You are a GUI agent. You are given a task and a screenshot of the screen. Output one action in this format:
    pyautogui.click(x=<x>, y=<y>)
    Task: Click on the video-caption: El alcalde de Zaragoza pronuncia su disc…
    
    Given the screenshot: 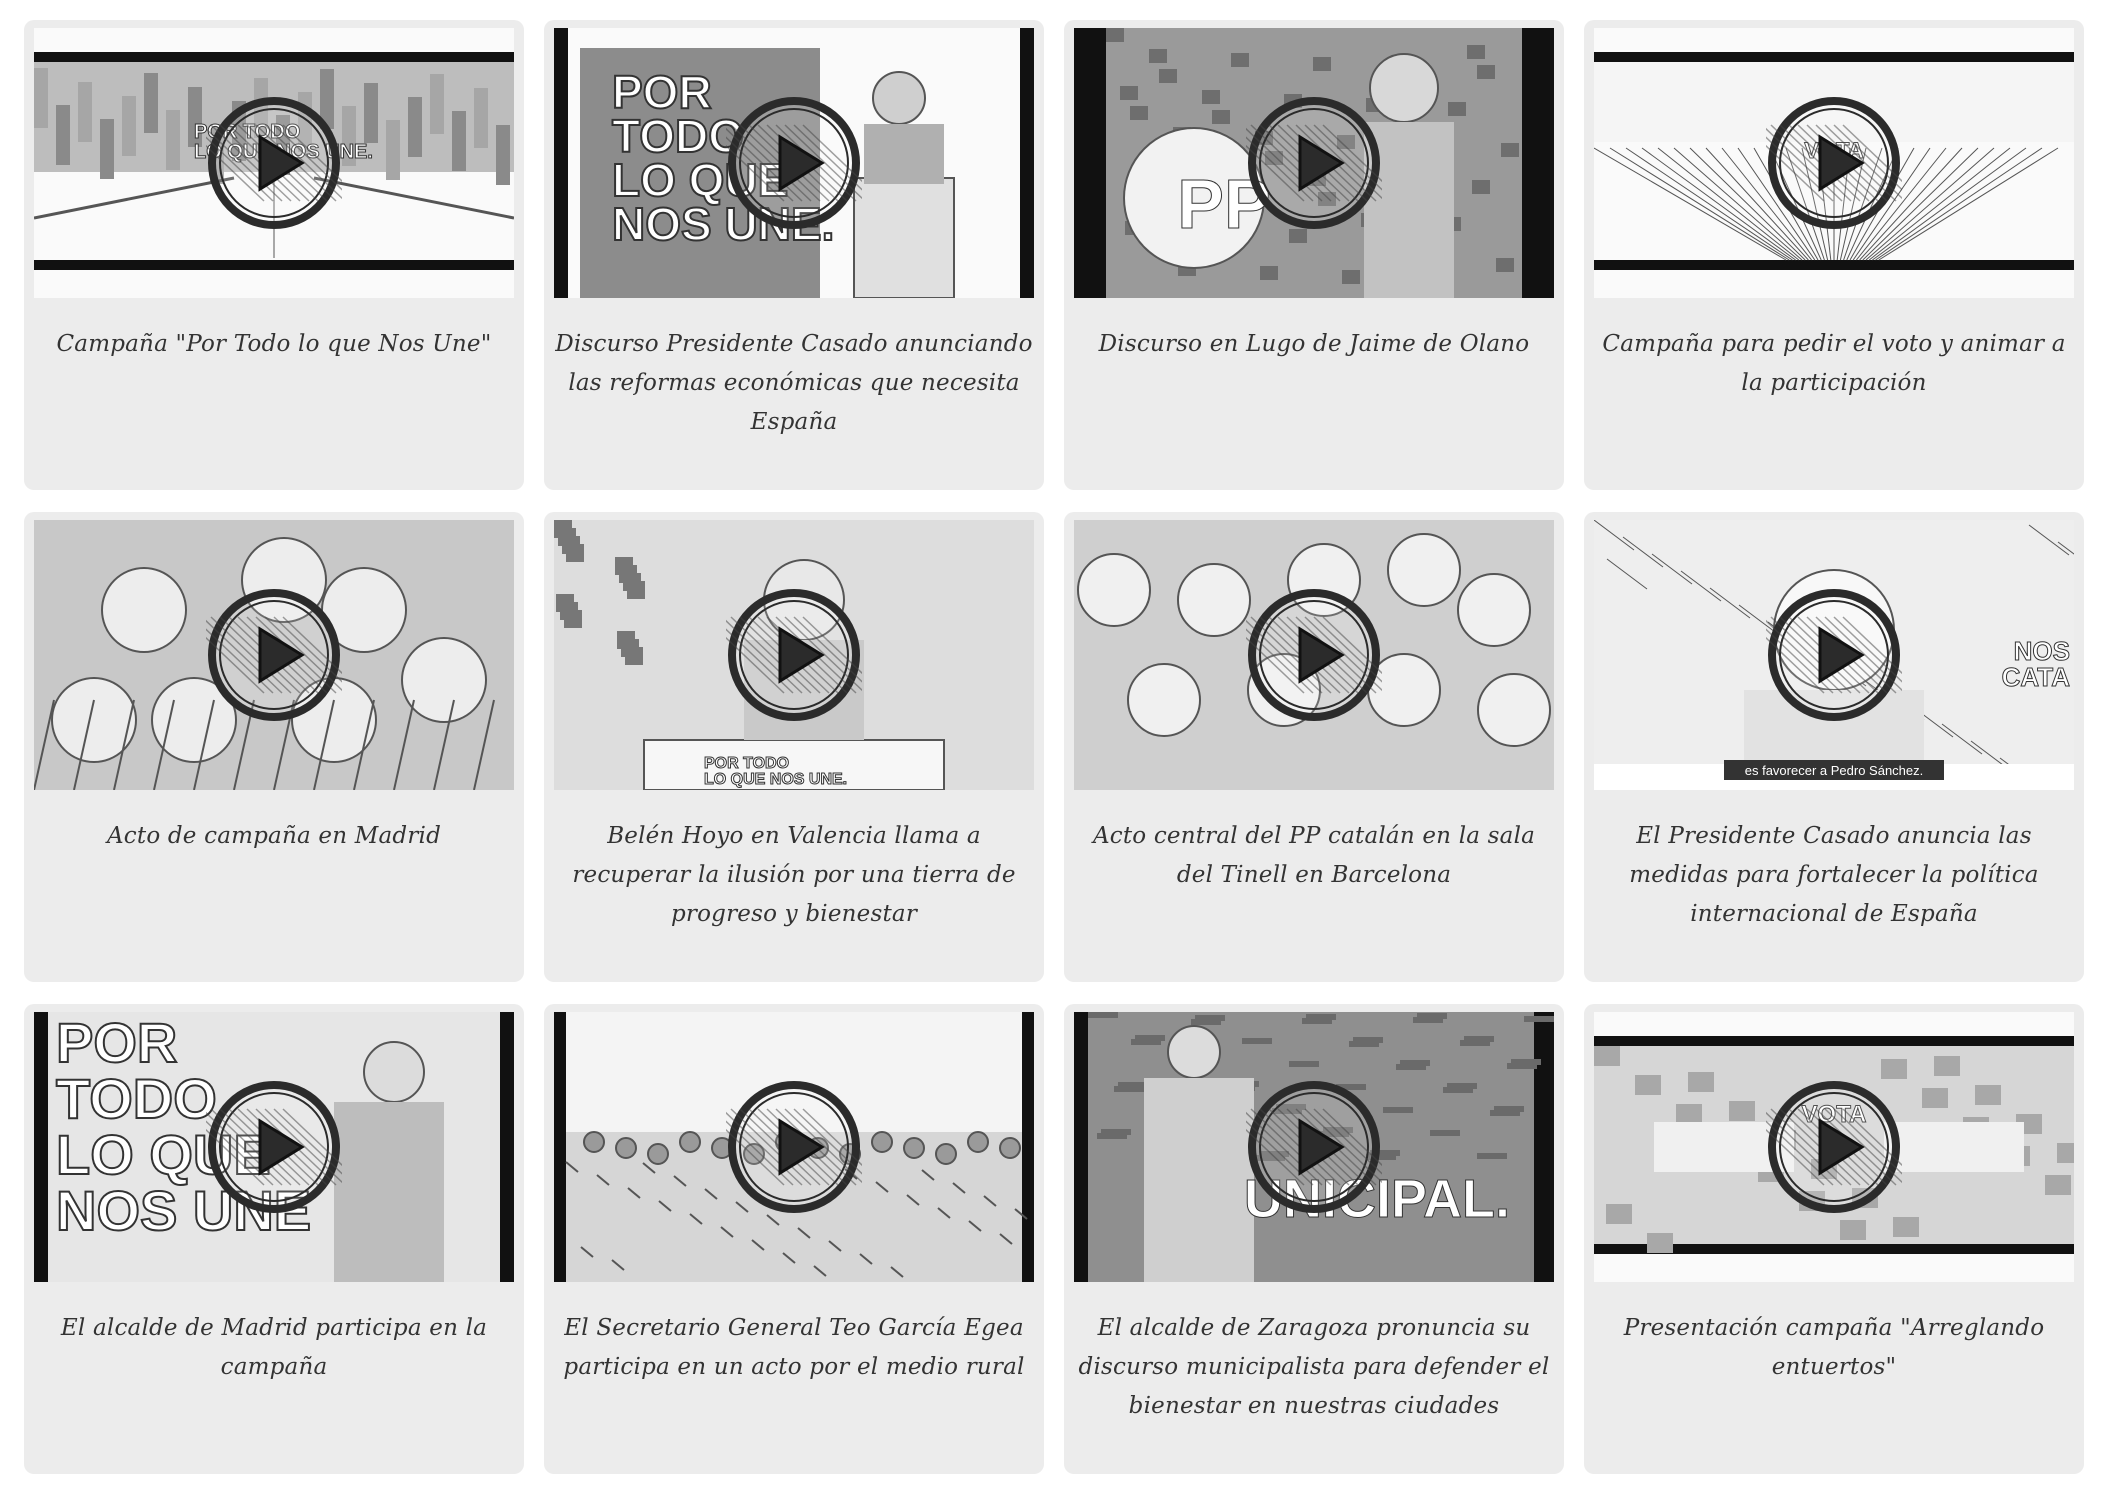 What is the action you would take?
    pyautogui.click(x=1314, y=1367)
    